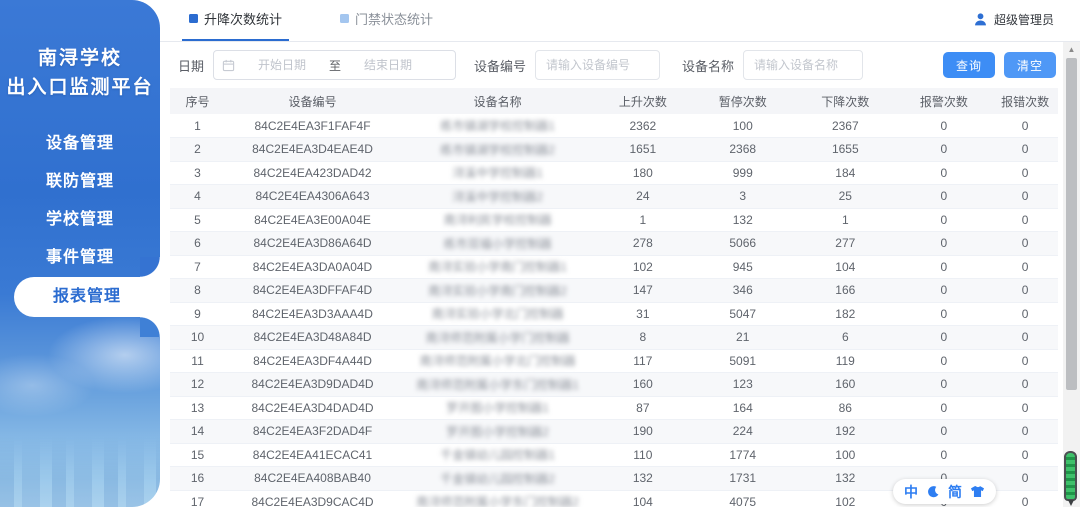  I want to click on device-id-label: 设备编号, so click(500, 66).